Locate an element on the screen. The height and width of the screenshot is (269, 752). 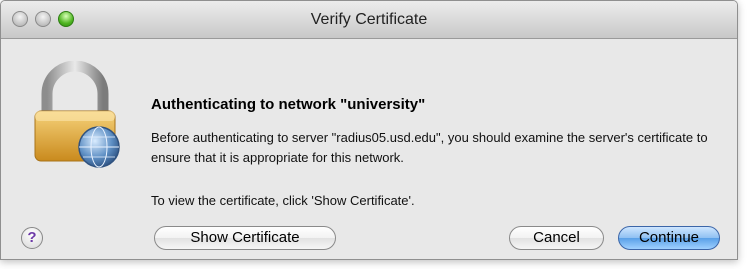
help-button: ? is located at coordinates (32, 238).